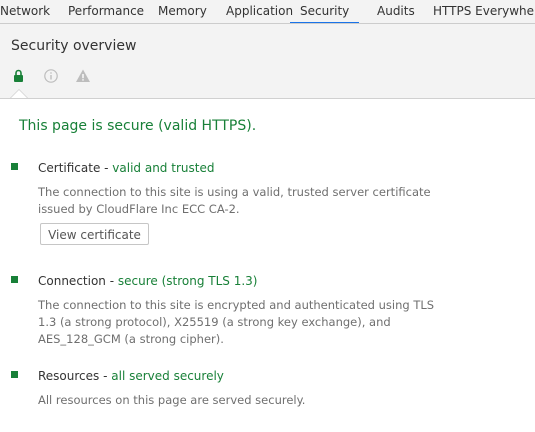 The width and height of the screenshot is (535, 432). What do you see at coordinates (51, 76) in the screenshot?
I see `info-icon` at bounding box center [51, 76].